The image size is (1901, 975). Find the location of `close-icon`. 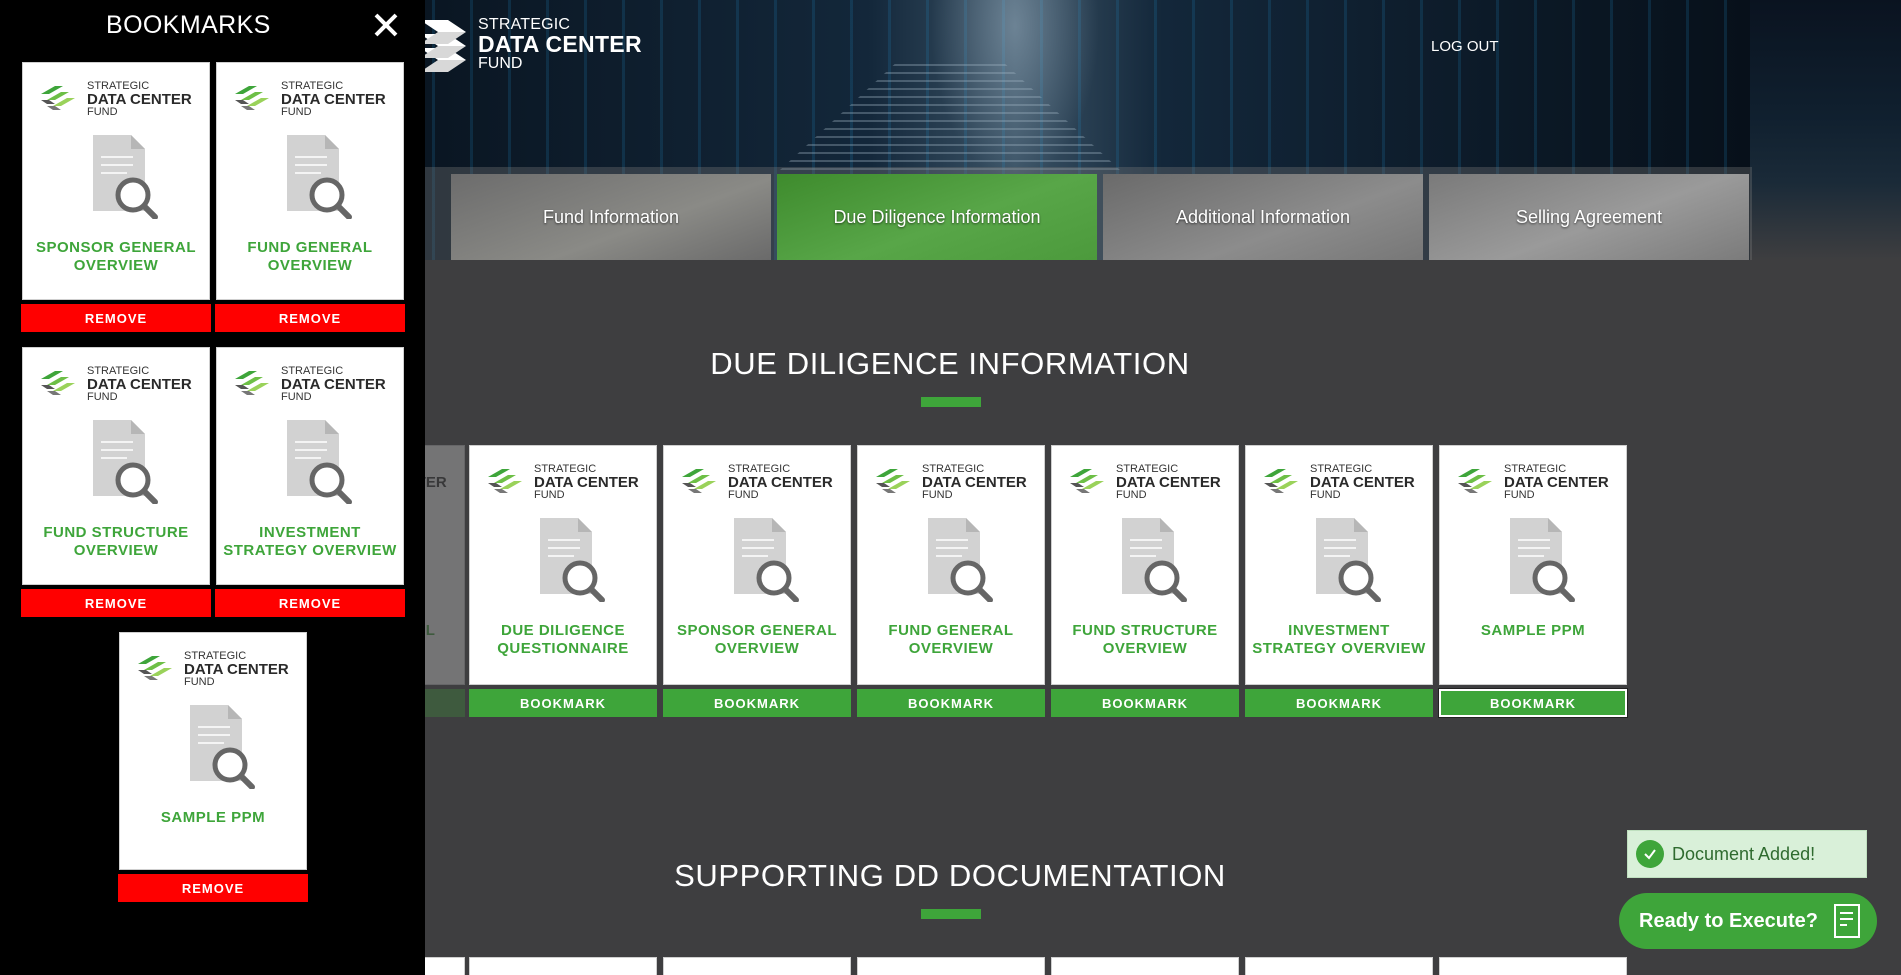

close-icon is located at coordinates (386, 25).